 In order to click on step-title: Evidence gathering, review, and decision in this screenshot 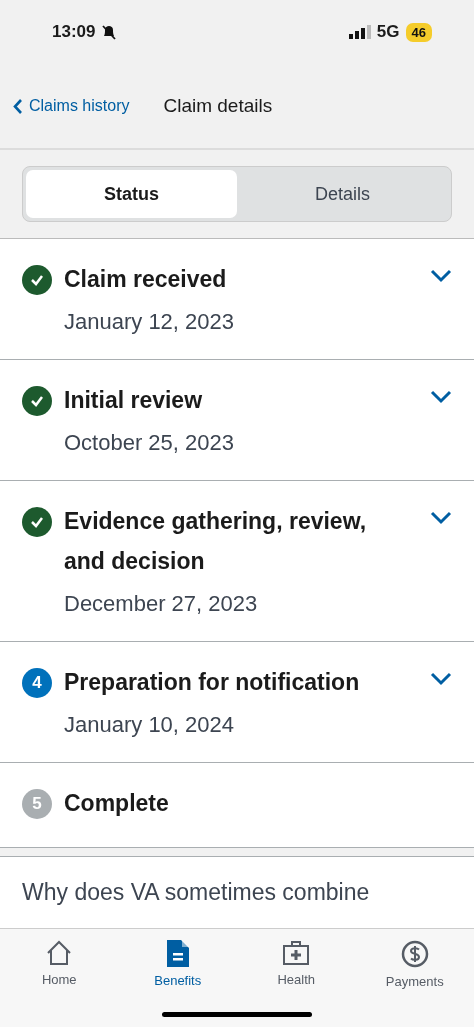, I will do `click(216, 541)`.